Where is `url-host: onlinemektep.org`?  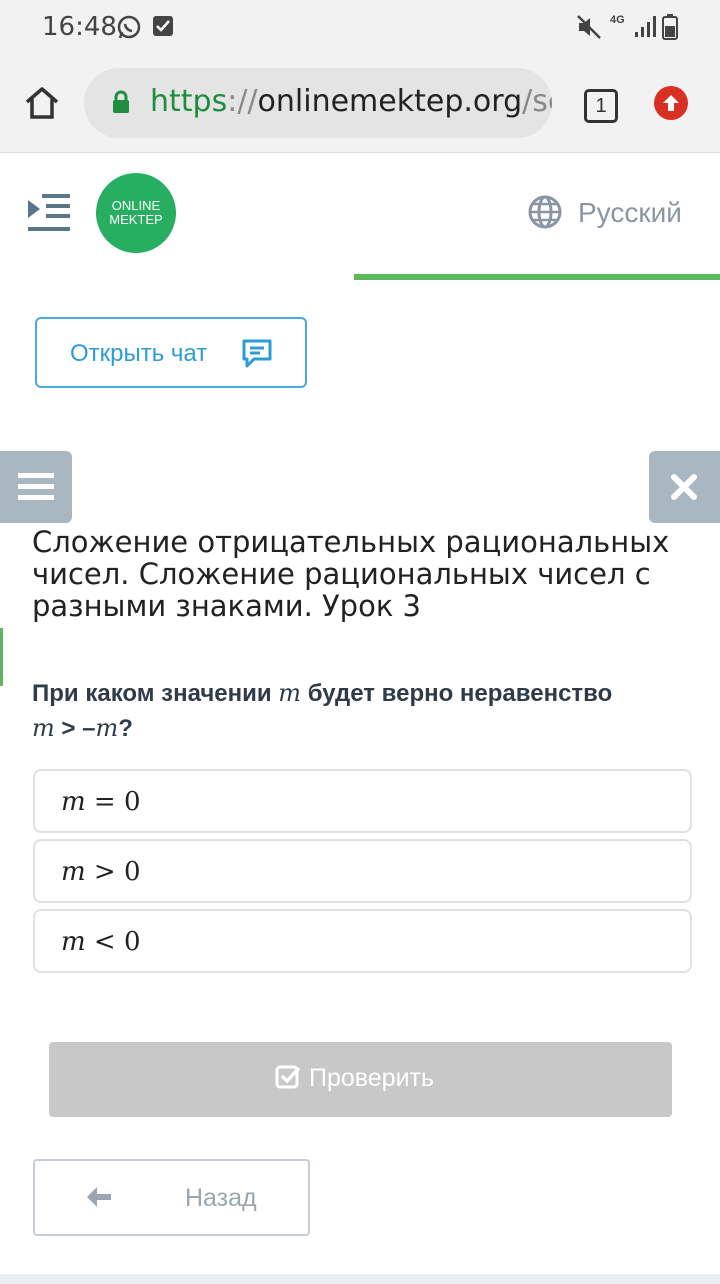
url-host: onlinemektep.org is located at coordinates (390, 101).